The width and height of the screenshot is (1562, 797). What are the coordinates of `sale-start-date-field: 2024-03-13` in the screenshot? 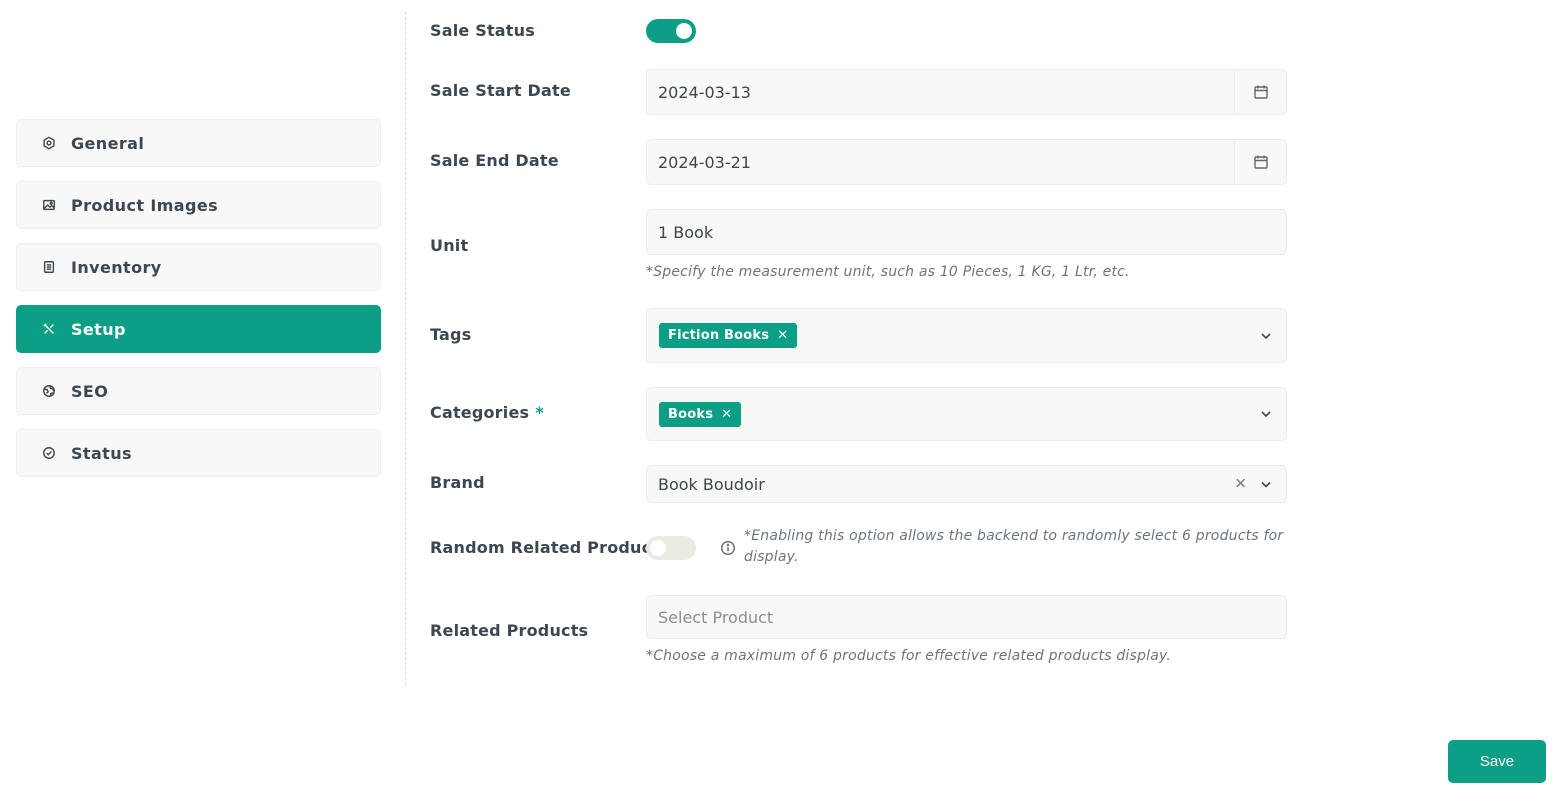 It's located at (966, 92).